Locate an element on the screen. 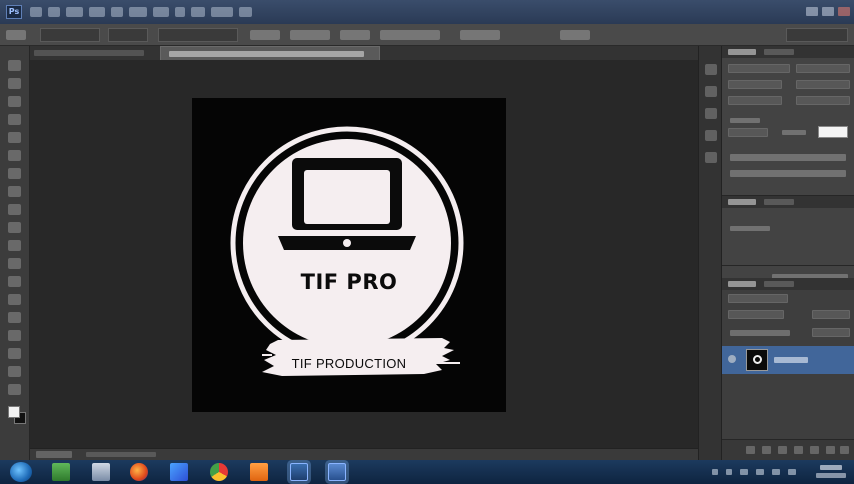  layer-row-selected is located at coordinates (788, 360).